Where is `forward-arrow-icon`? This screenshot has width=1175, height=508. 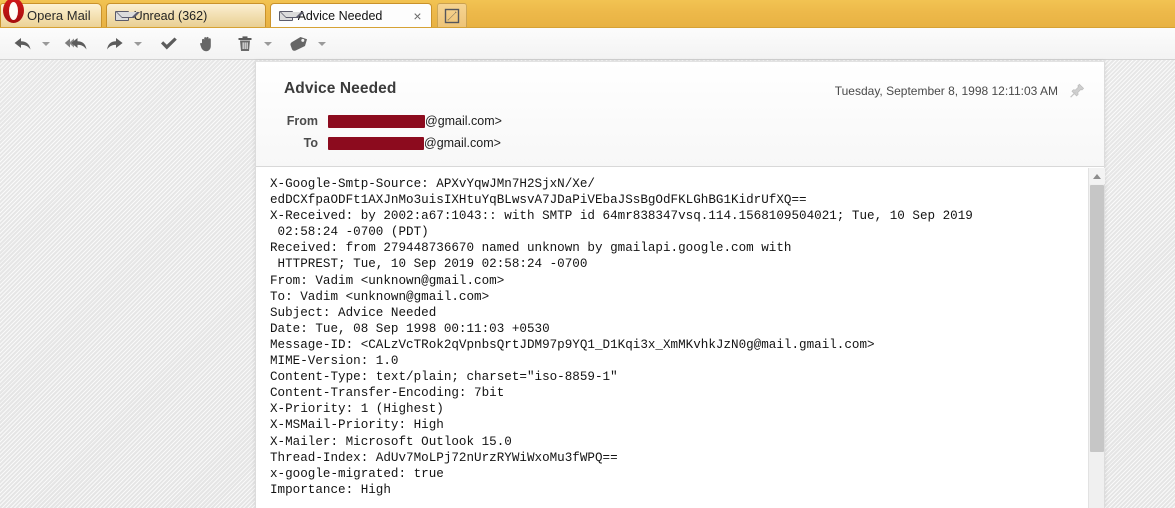 forward-arrow-icon is located at coordinates (115, 43).